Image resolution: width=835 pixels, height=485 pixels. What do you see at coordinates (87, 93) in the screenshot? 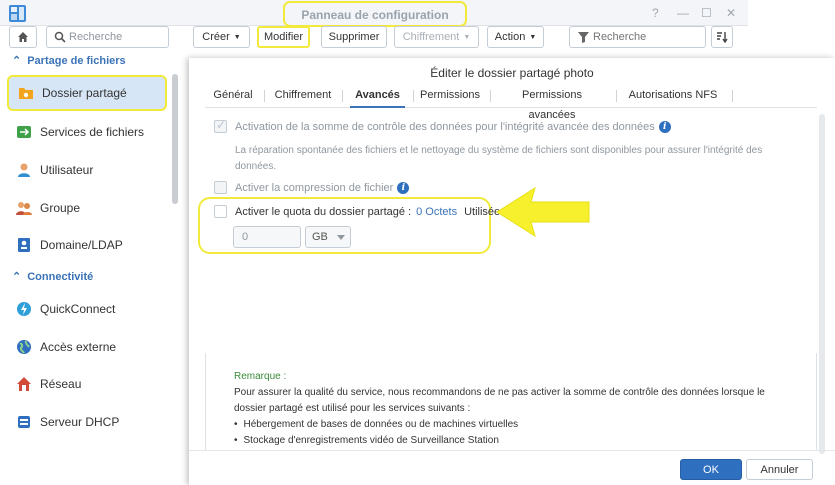
I see `sidebar-item-shared-folder: Dossier partagé` at bounding box center [87, 93].